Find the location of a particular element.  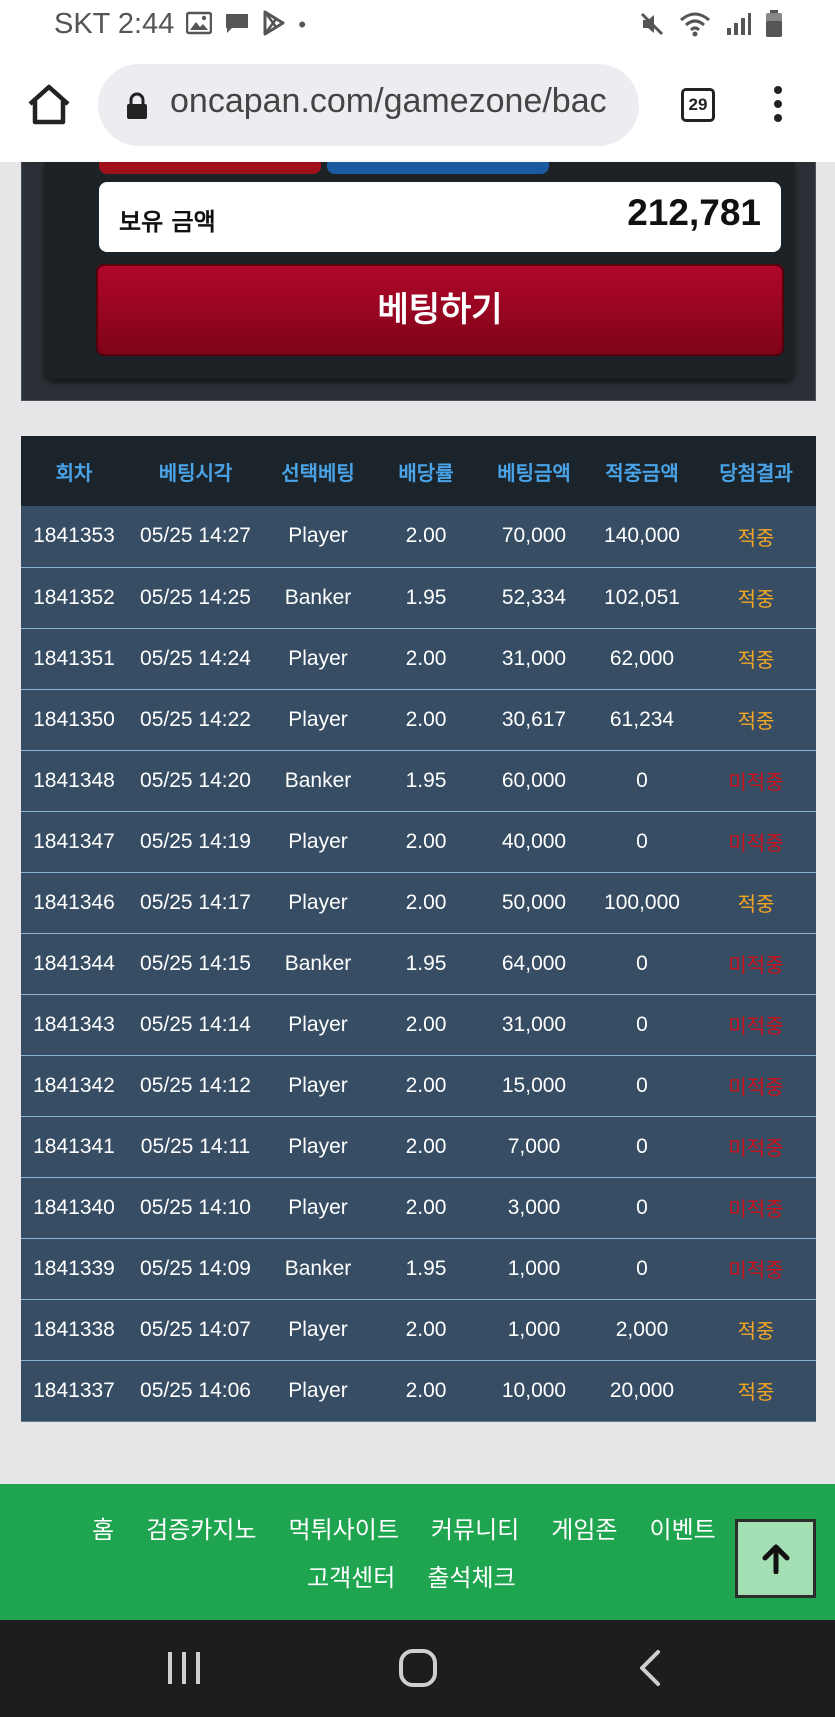

bet-amount-cell: 30,617 is located at coordinates (534, 720).